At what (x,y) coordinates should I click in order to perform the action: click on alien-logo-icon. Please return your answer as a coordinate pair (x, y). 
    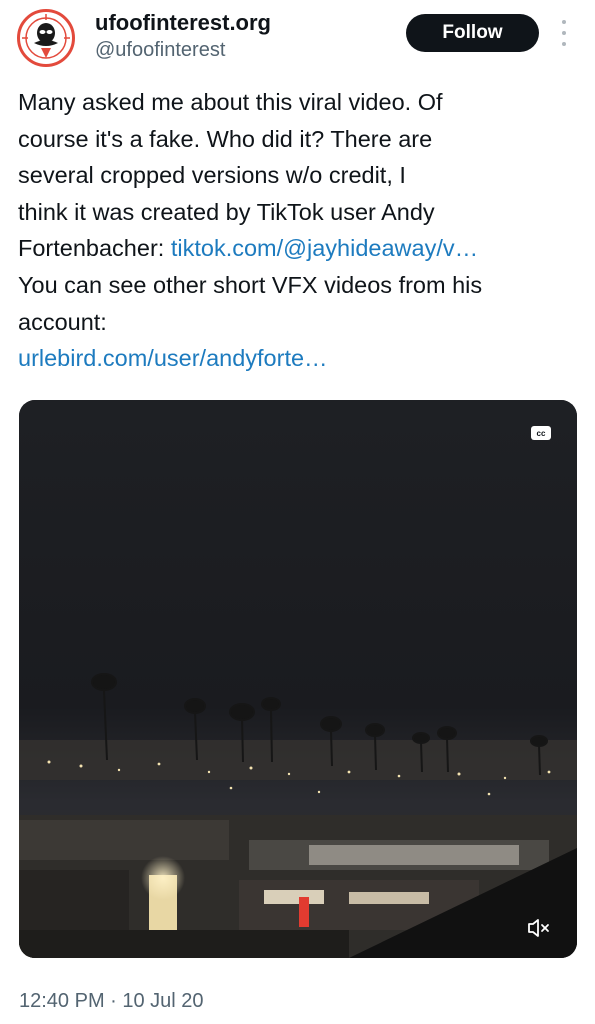
    Looking at the image, I should click on (46, 38).